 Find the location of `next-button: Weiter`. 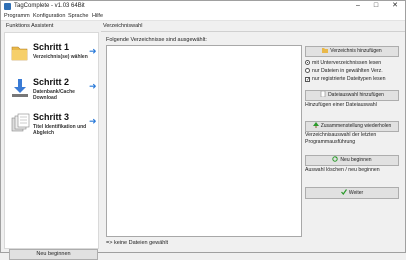

next-button: Weiter is located at coordinates (352, 193).